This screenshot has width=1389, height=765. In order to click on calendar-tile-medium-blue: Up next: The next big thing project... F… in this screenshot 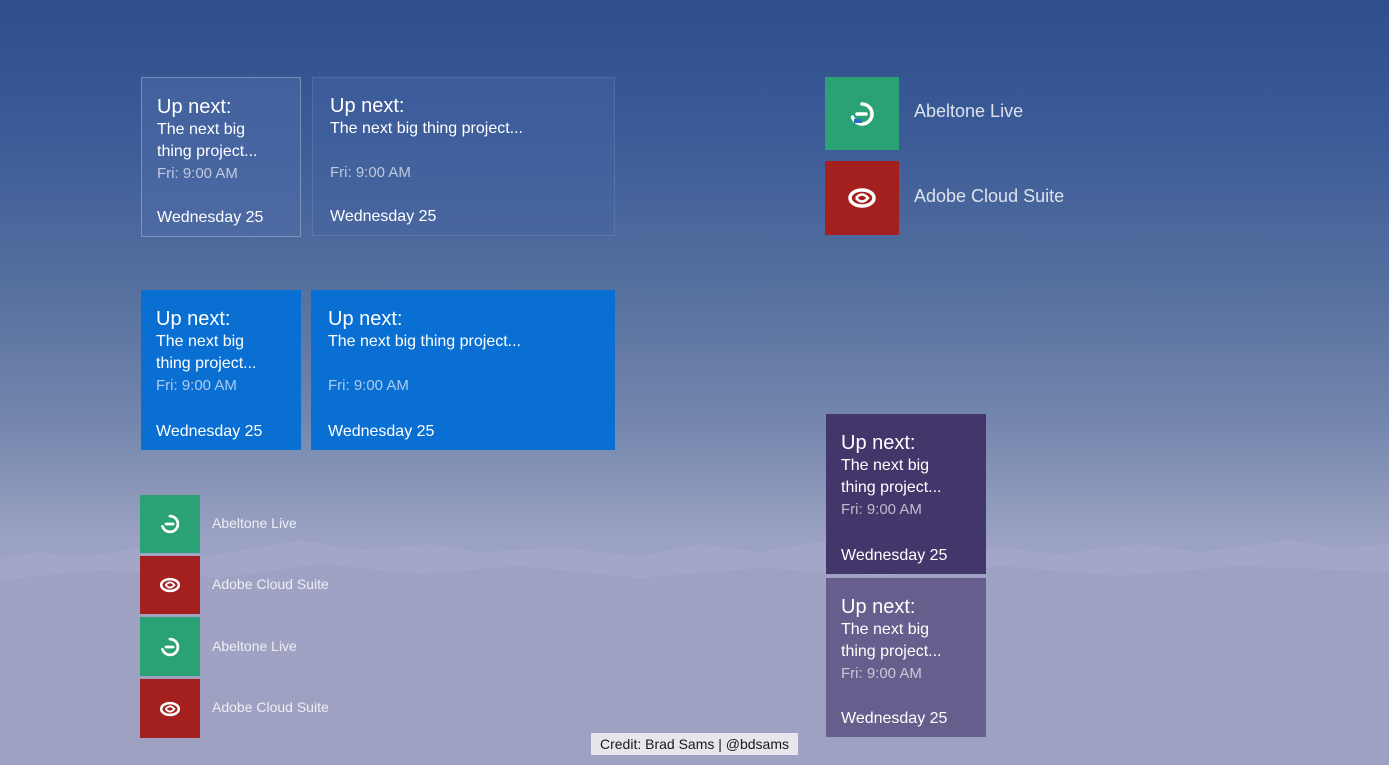, I will do `click(221, 370)`.